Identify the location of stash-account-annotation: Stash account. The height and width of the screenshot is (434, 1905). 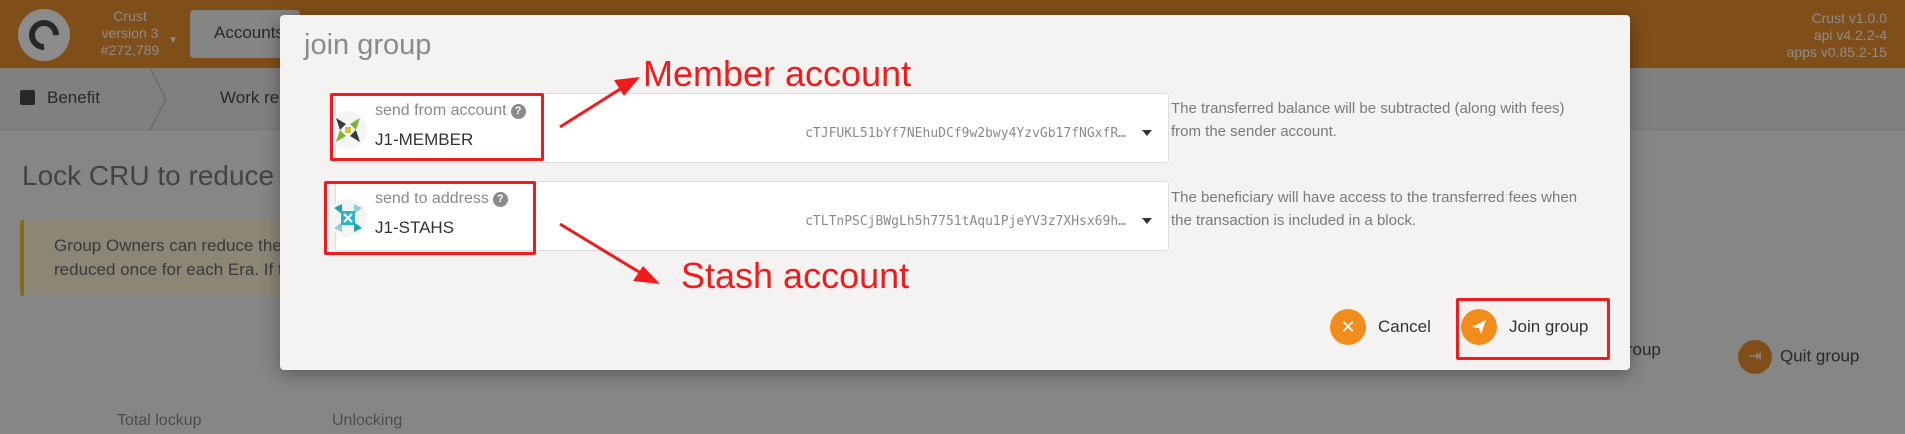
(795, 275).